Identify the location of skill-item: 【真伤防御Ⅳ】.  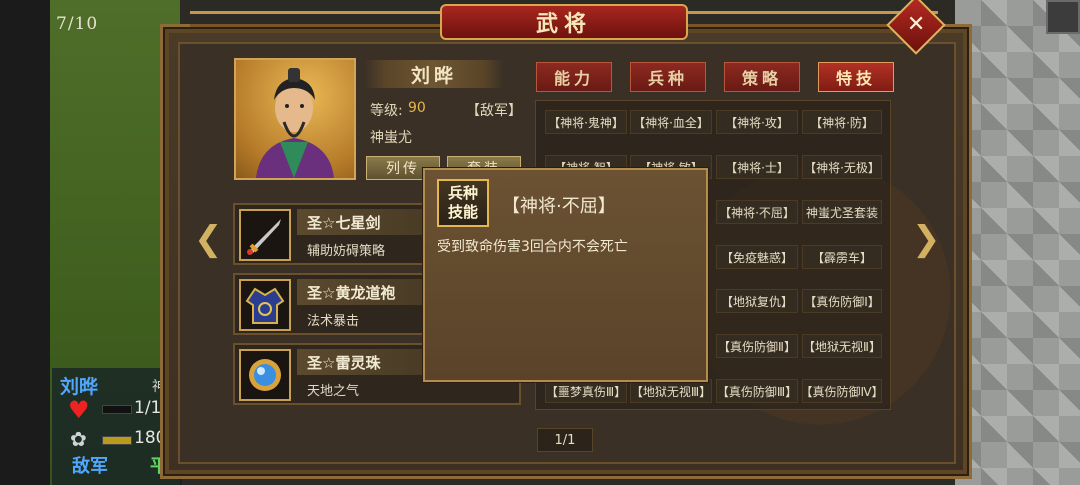
(842, 391).